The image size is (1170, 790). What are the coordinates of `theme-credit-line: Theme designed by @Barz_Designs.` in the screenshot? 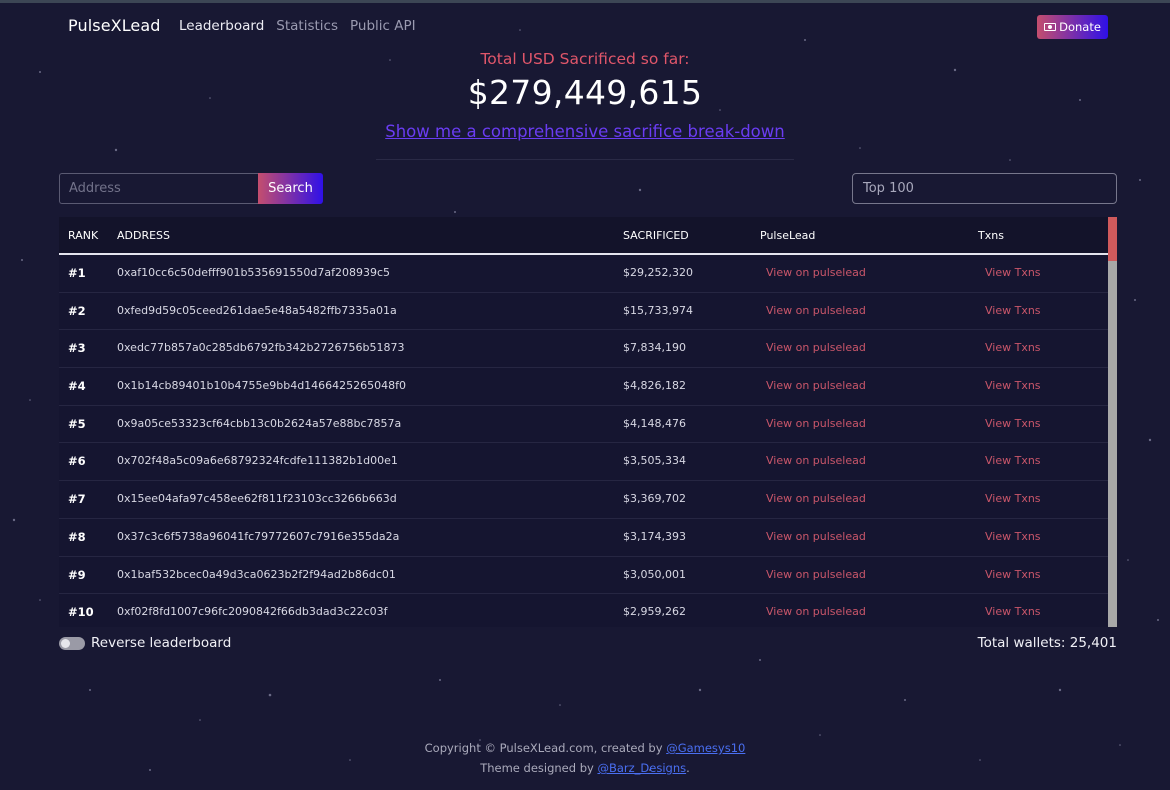 It's located at (585, 768).